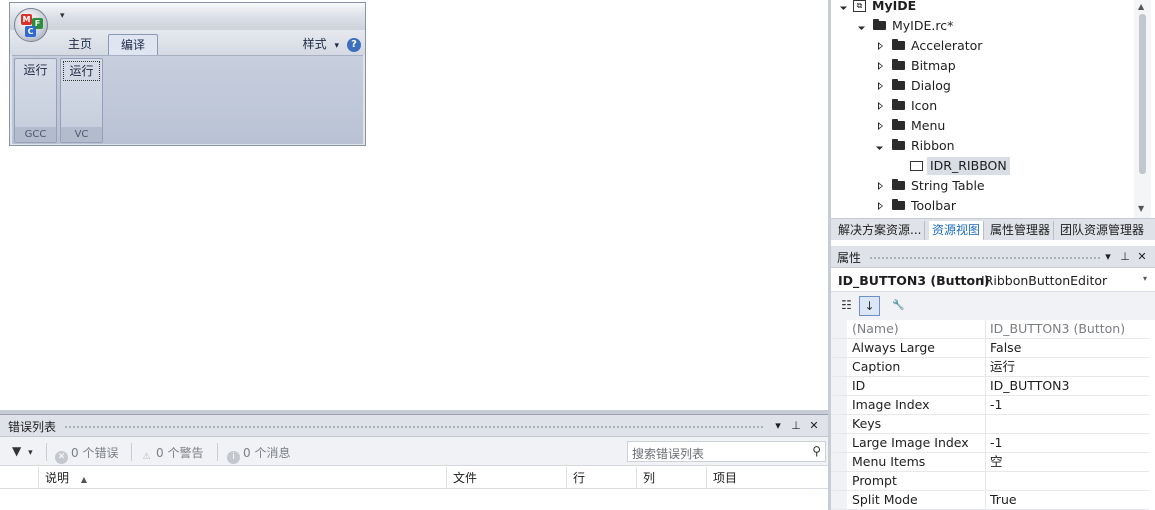 The width and height of the screenshot is (1155, 510). I want to click on tree-node-string-table: String Table, so click(981, 186).